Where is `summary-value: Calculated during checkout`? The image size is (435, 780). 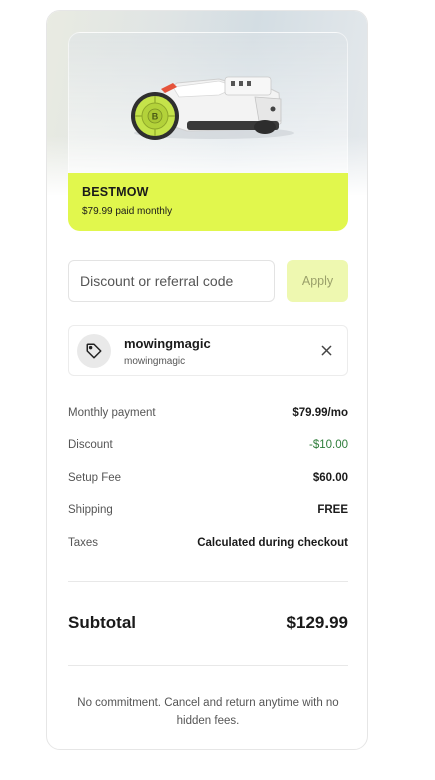 summary-value: Calculated during checkout is located at coordinates (272, 543).